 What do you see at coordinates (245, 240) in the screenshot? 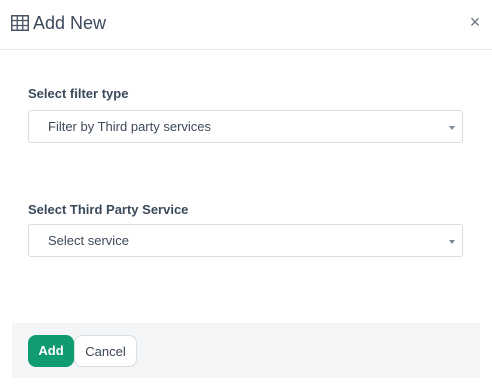
I see `third-party-service-select: Select service` at bounding box center [245, 240].